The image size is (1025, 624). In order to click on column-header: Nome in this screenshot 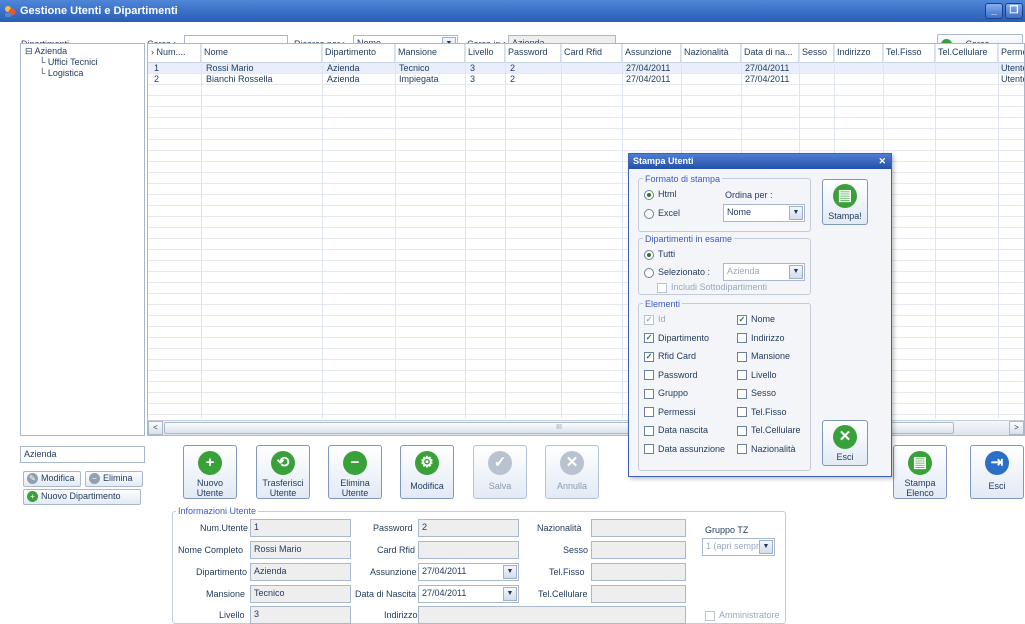, I will do `click(261, 53)`.